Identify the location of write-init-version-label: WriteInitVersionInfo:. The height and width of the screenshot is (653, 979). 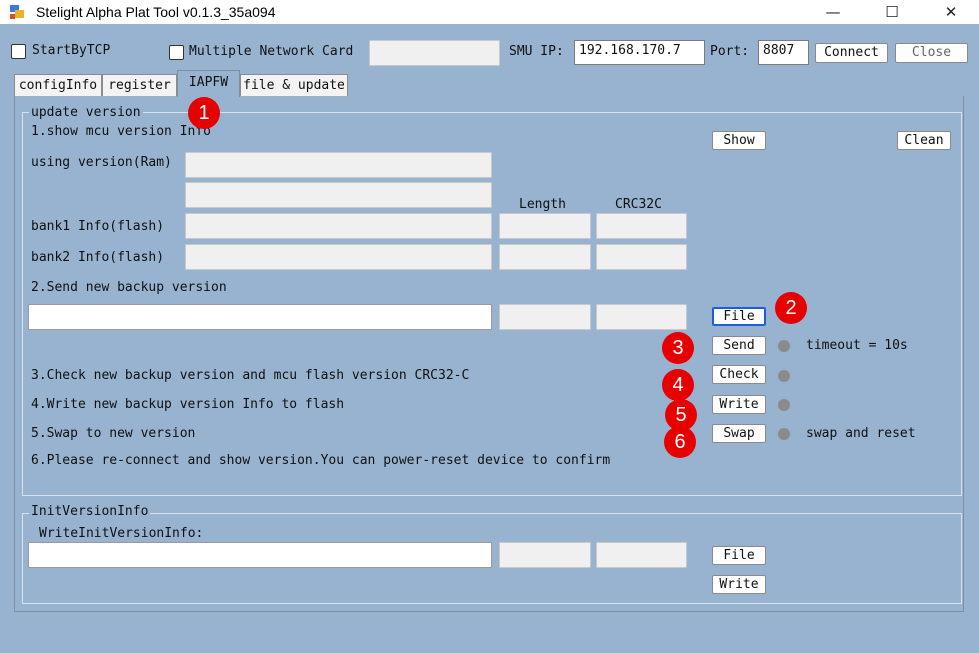
(121, 533).